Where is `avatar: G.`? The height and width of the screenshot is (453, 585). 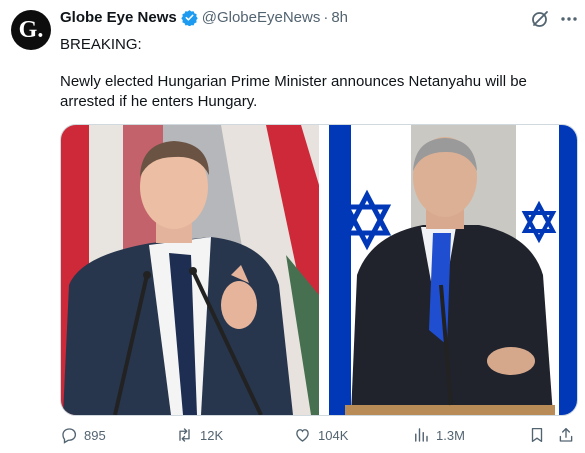 avatar: G. is located at coordinates (31, 30).